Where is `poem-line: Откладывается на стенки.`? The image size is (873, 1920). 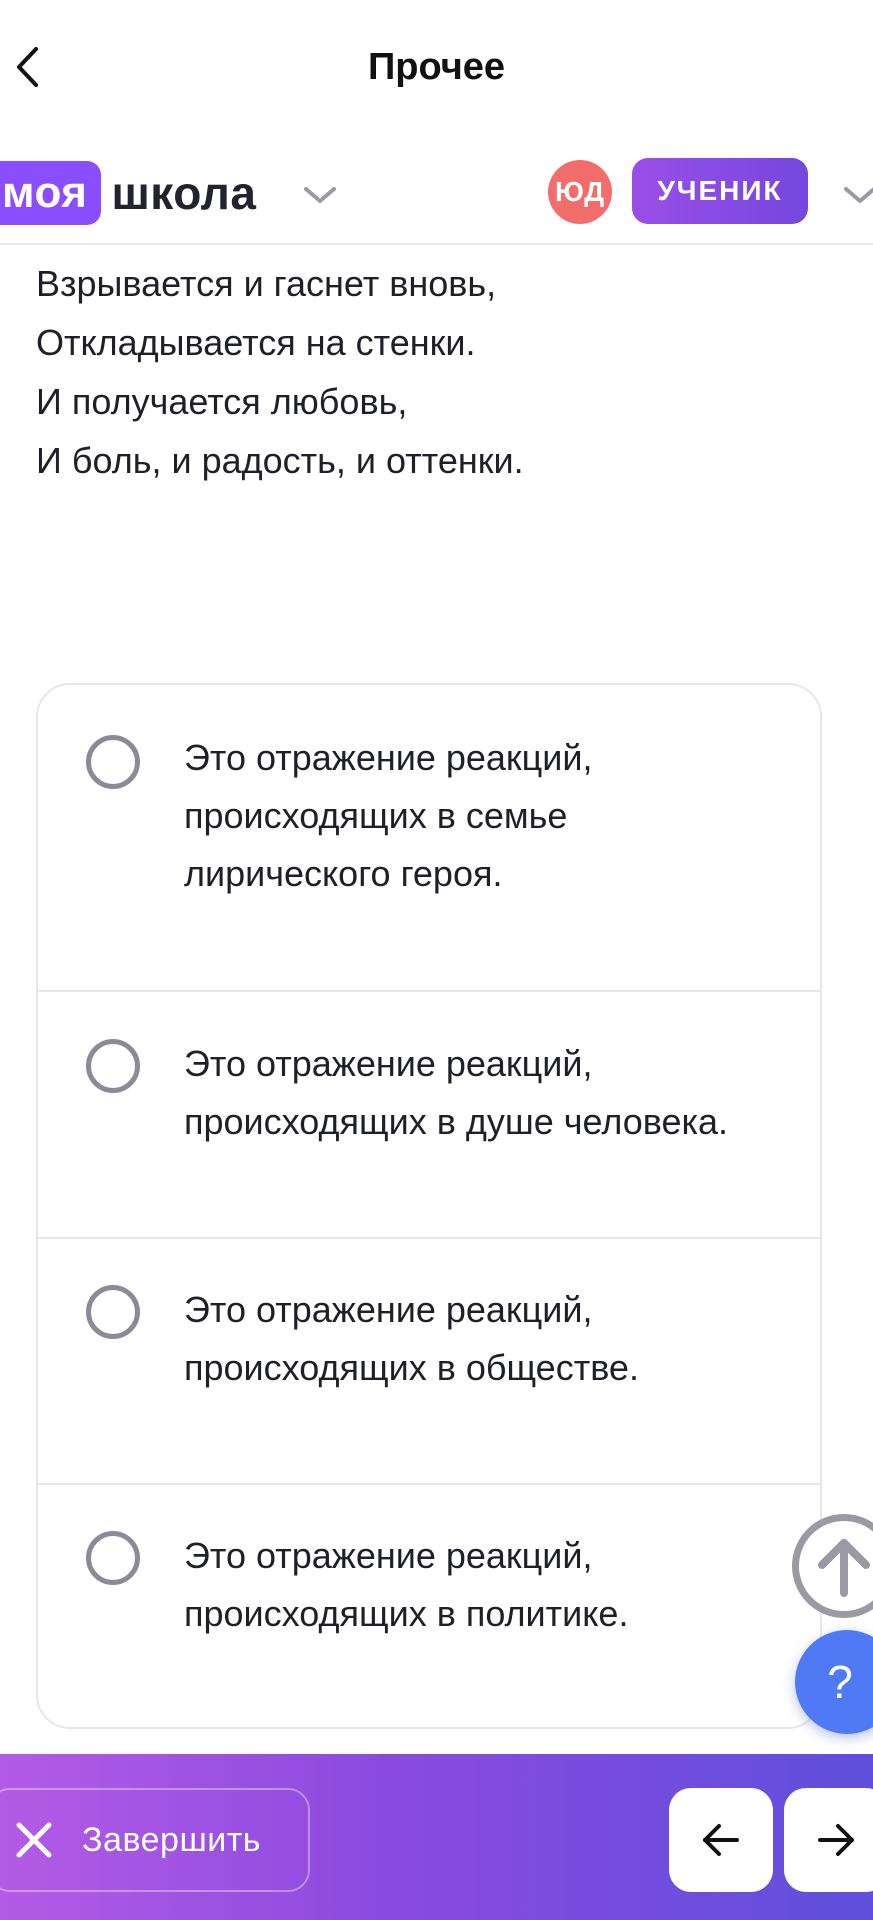
poem-line: Откладывается на стенки. is located at coordinates (256, 342).